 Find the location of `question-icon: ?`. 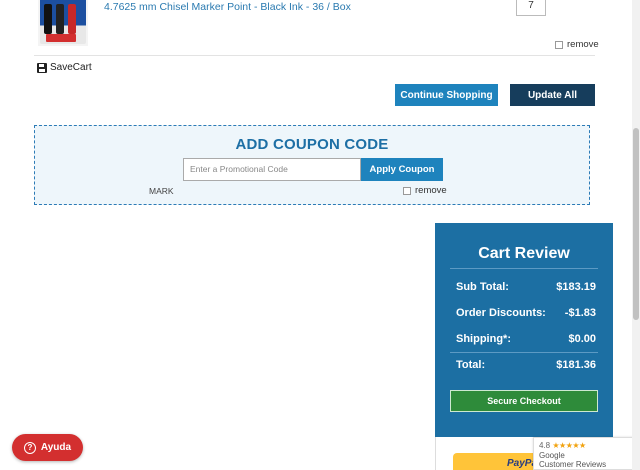

question-icon: ? is located at coordinates (29, 447).